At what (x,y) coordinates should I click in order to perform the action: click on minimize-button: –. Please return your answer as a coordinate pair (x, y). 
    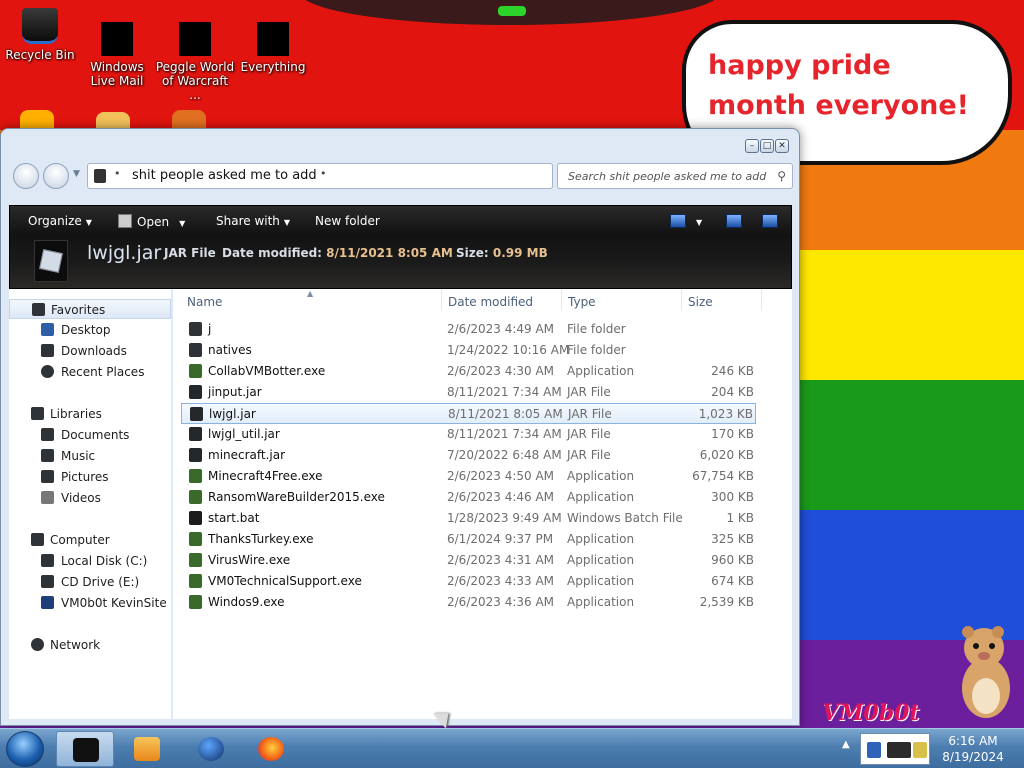
    Looking at the image, I should click on (752, 146).